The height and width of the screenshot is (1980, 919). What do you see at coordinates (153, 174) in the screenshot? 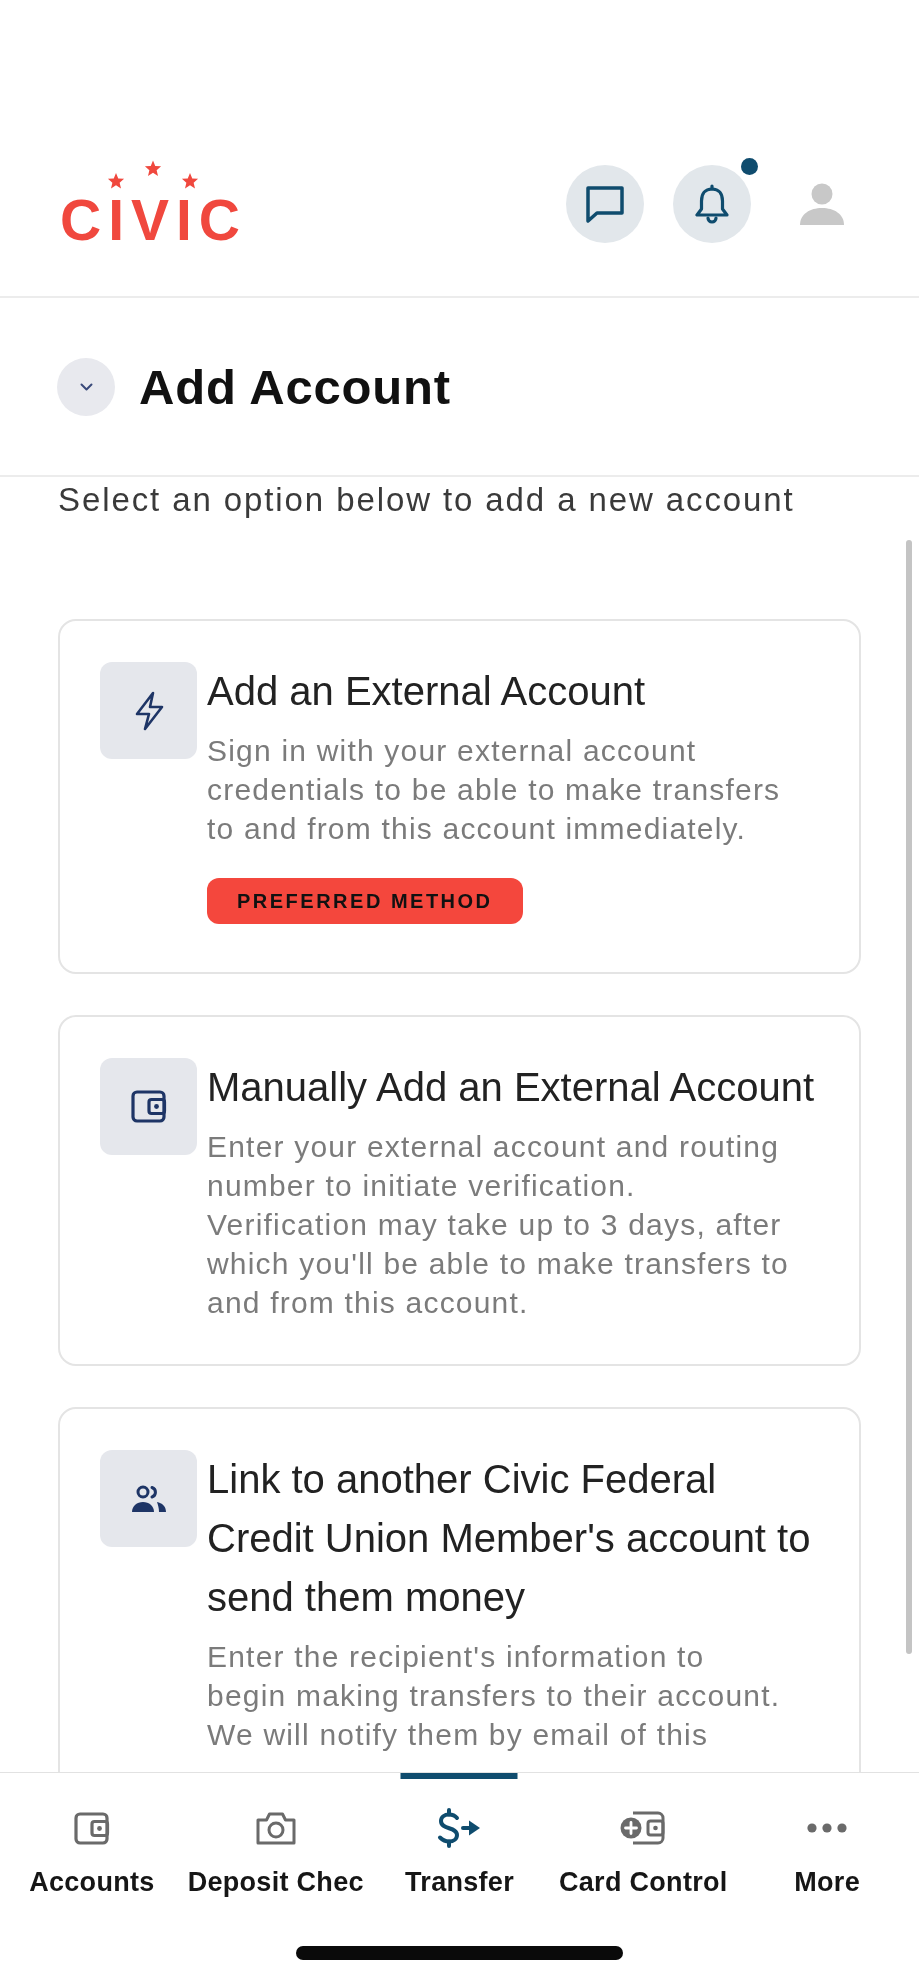
I see `logo-stars-icon` at bounding box center [153, 174].